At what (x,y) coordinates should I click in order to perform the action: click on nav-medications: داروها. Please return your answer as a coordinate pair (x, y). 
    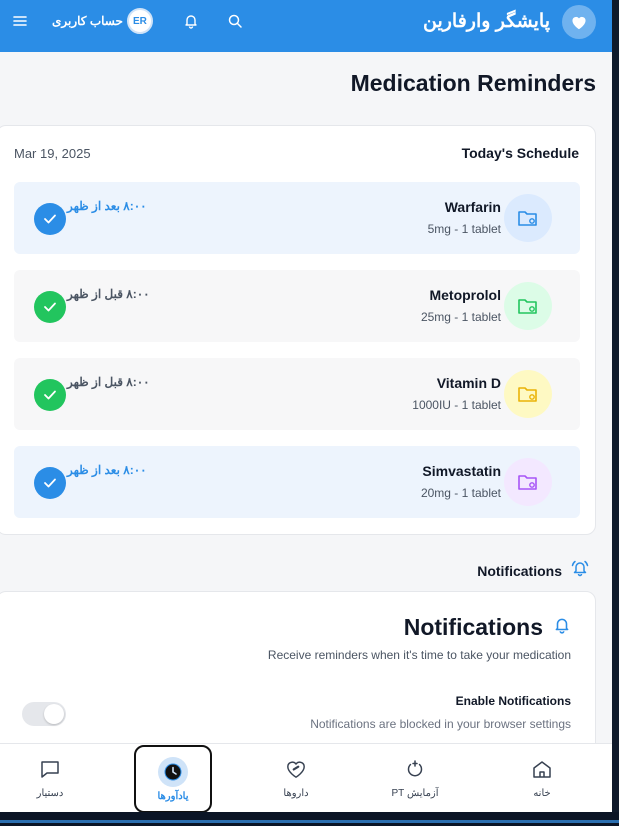
    Looking at the image, I should click on (296, 778).